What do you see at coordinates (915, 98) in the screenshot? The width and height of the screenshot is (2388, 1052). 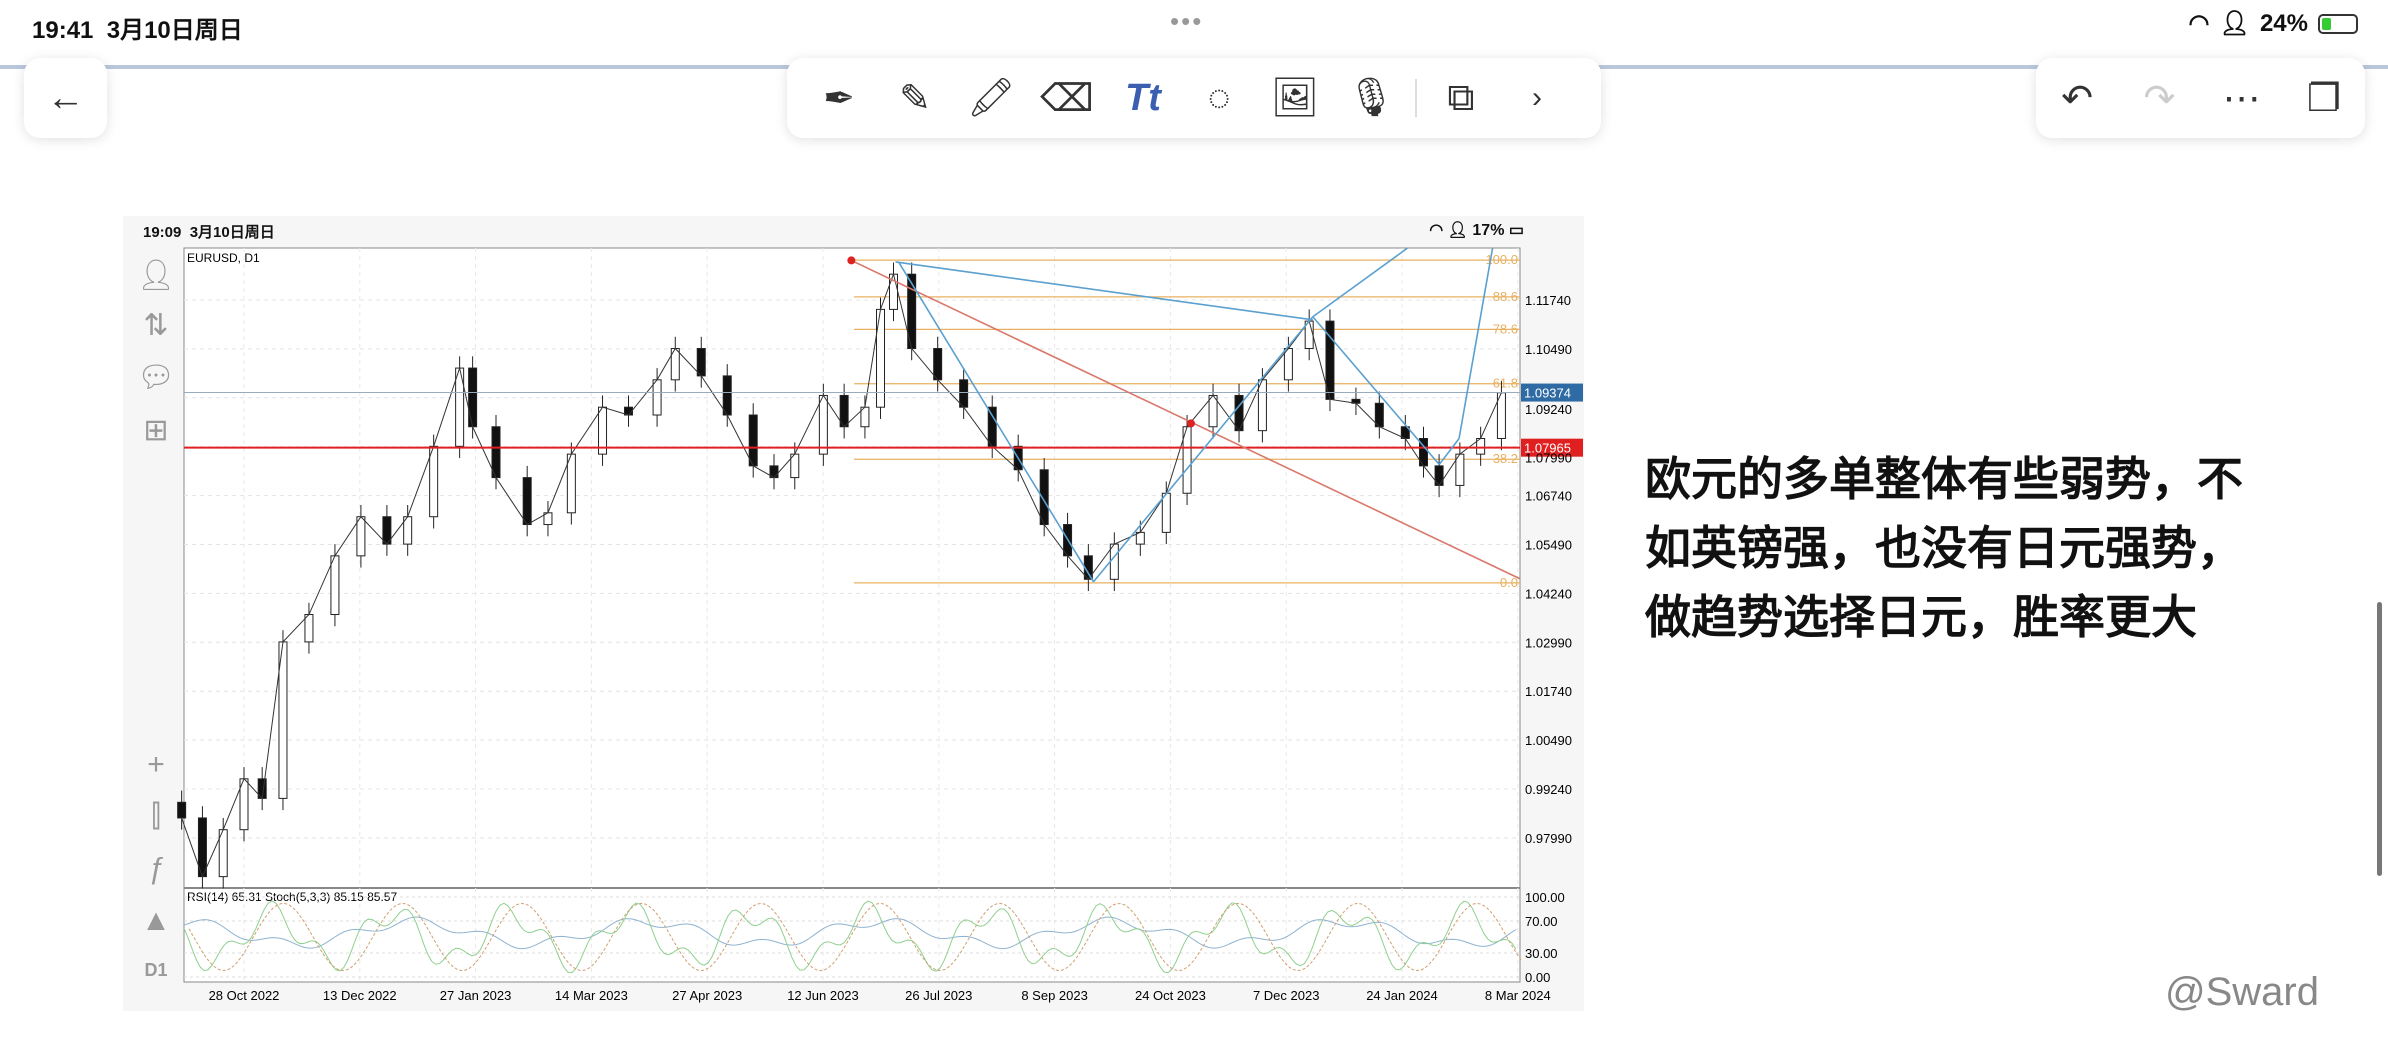 I see `pencil-icon: ✎` at bounding box center [915, 98].